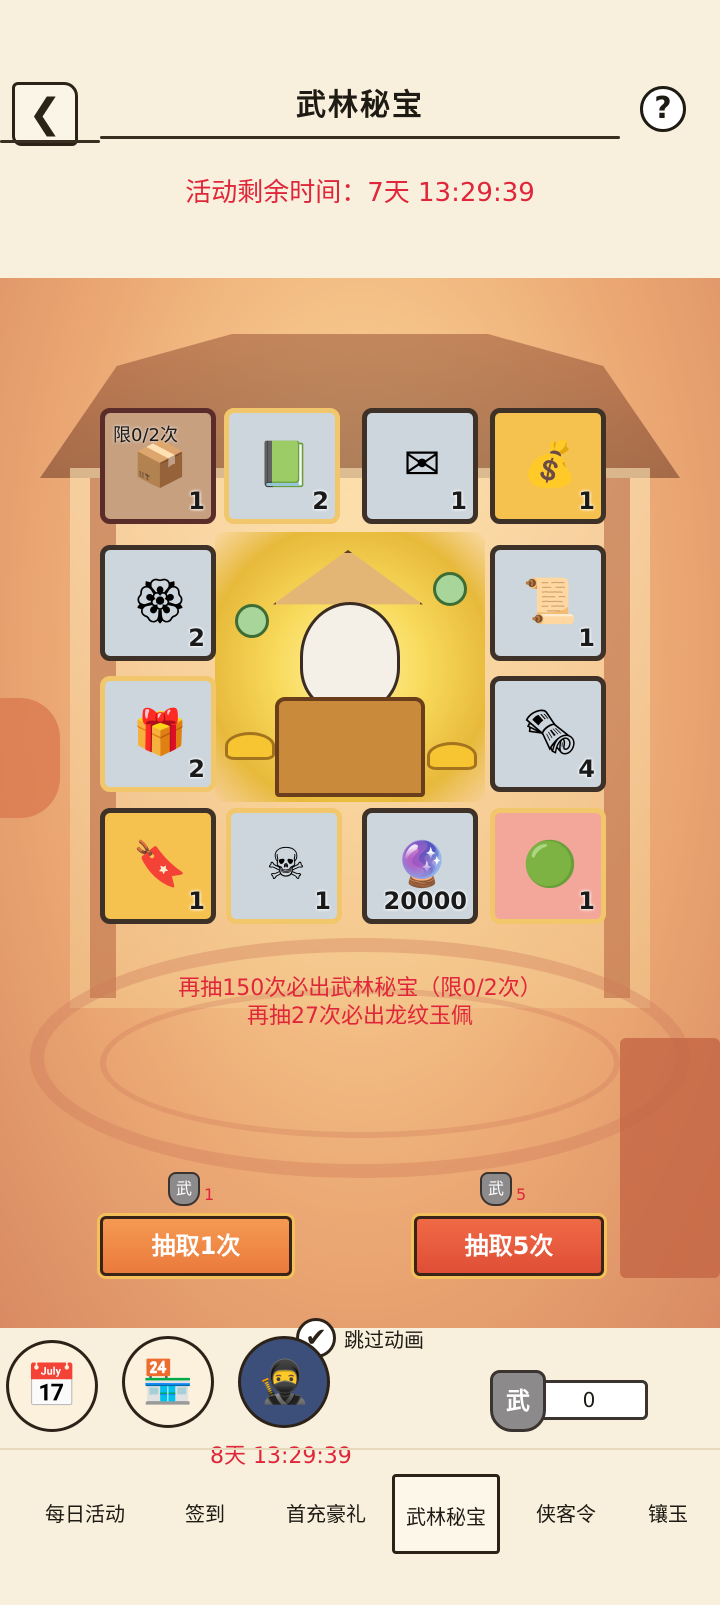  What do you see at coordinates (168, 1382) in the screenshot?
I see `shop-icon: 🏪` at bounding box center [168, 1382].